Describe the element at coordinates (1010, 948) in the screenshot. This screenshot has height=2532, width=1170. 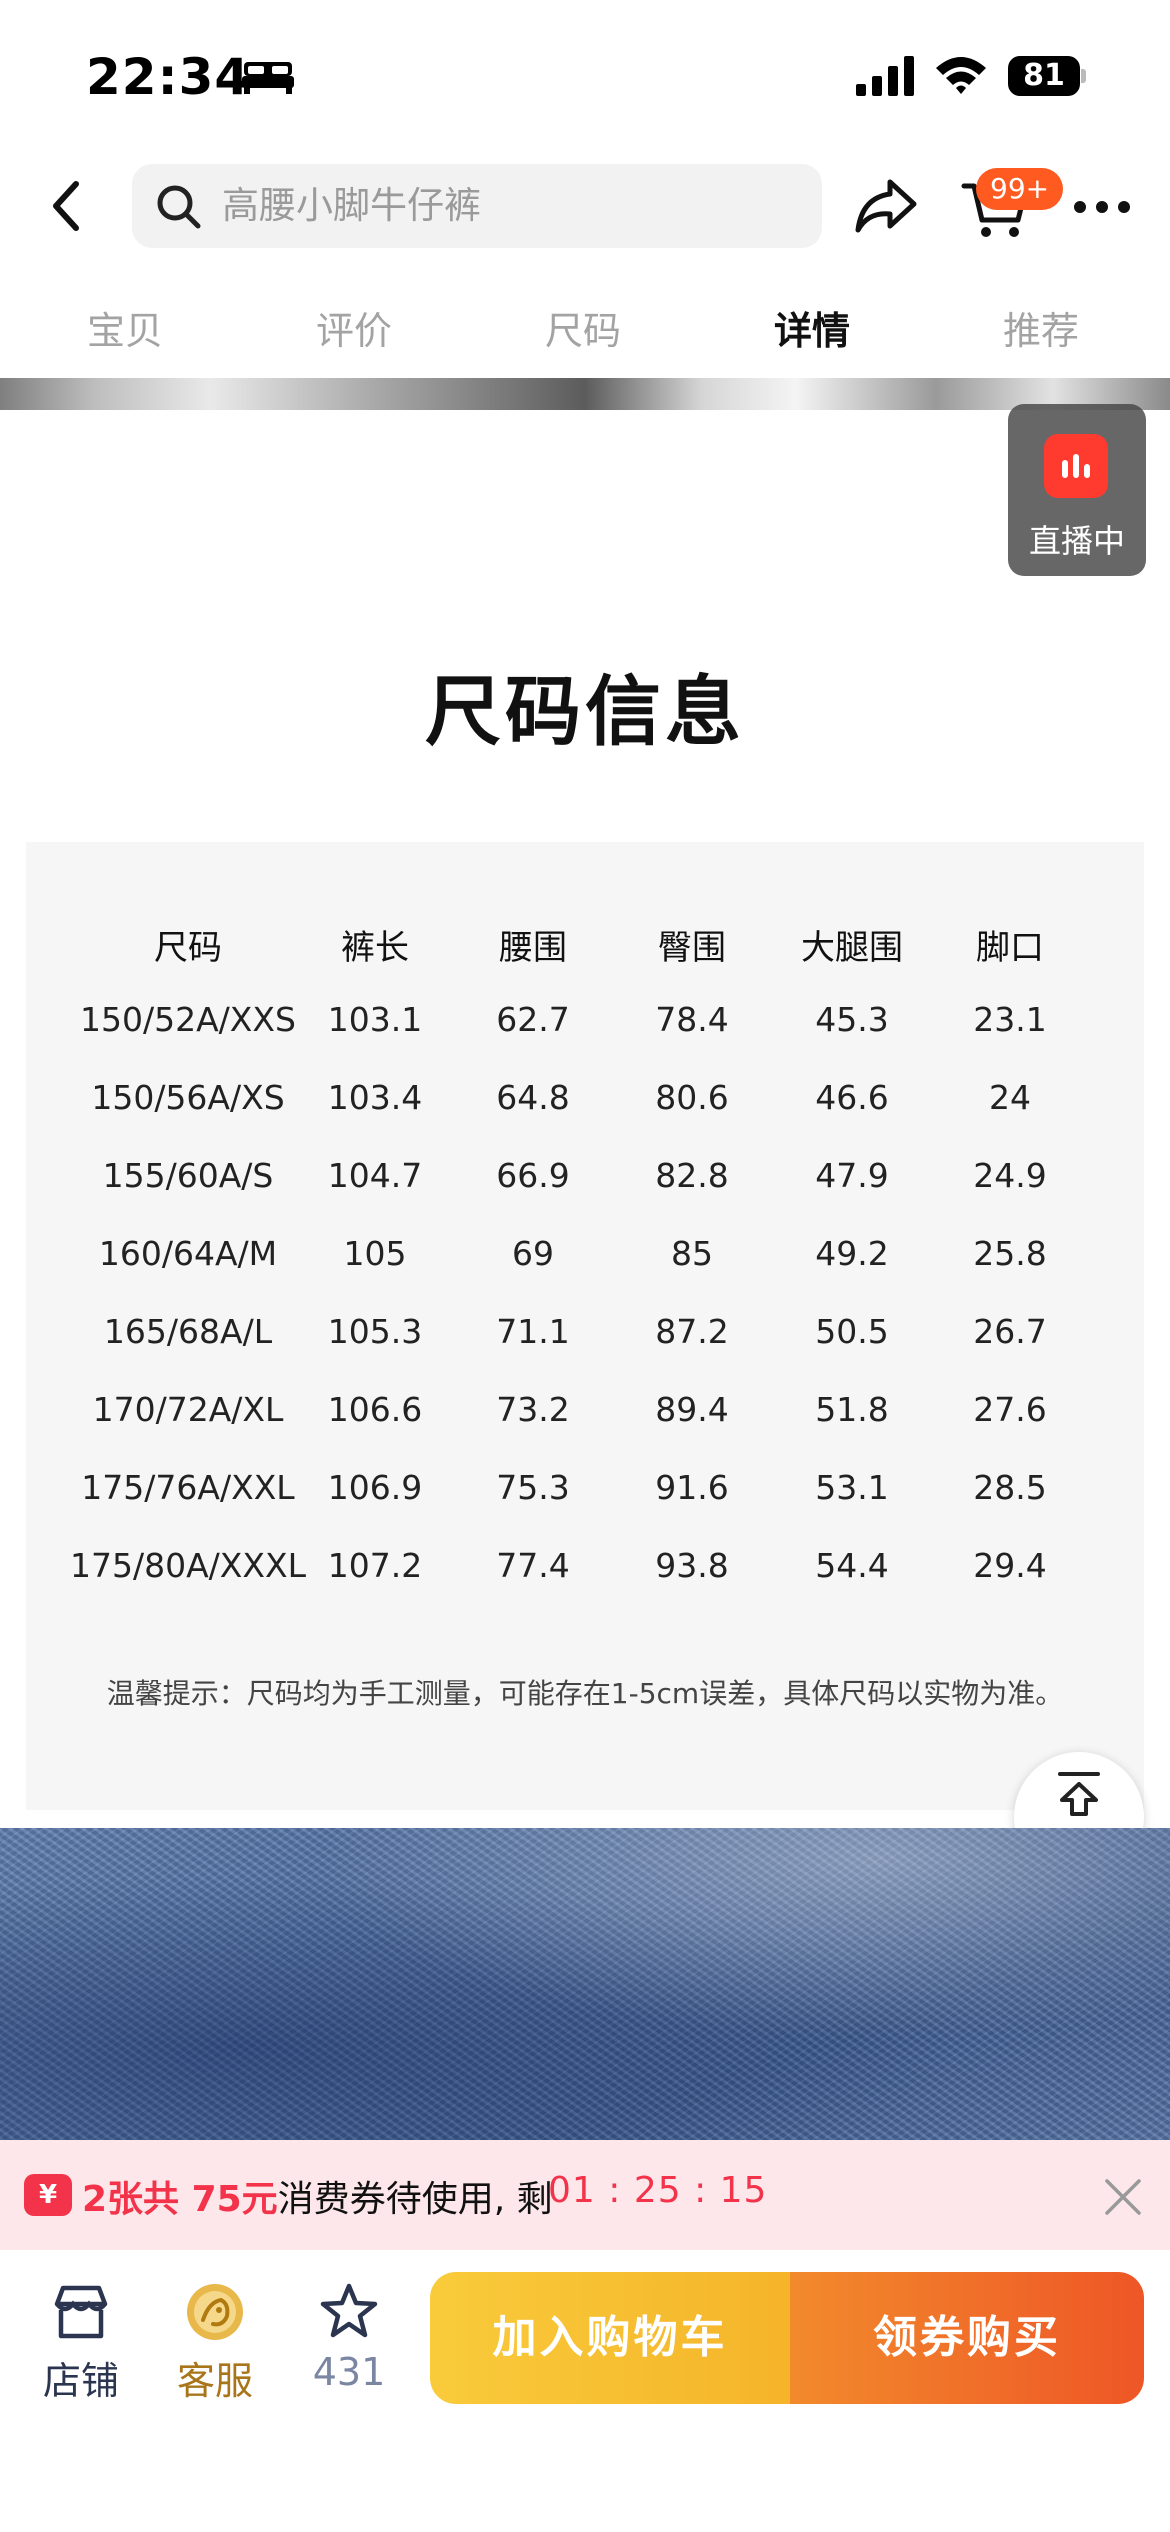
I see `size-table-header: 脚口` at that location.